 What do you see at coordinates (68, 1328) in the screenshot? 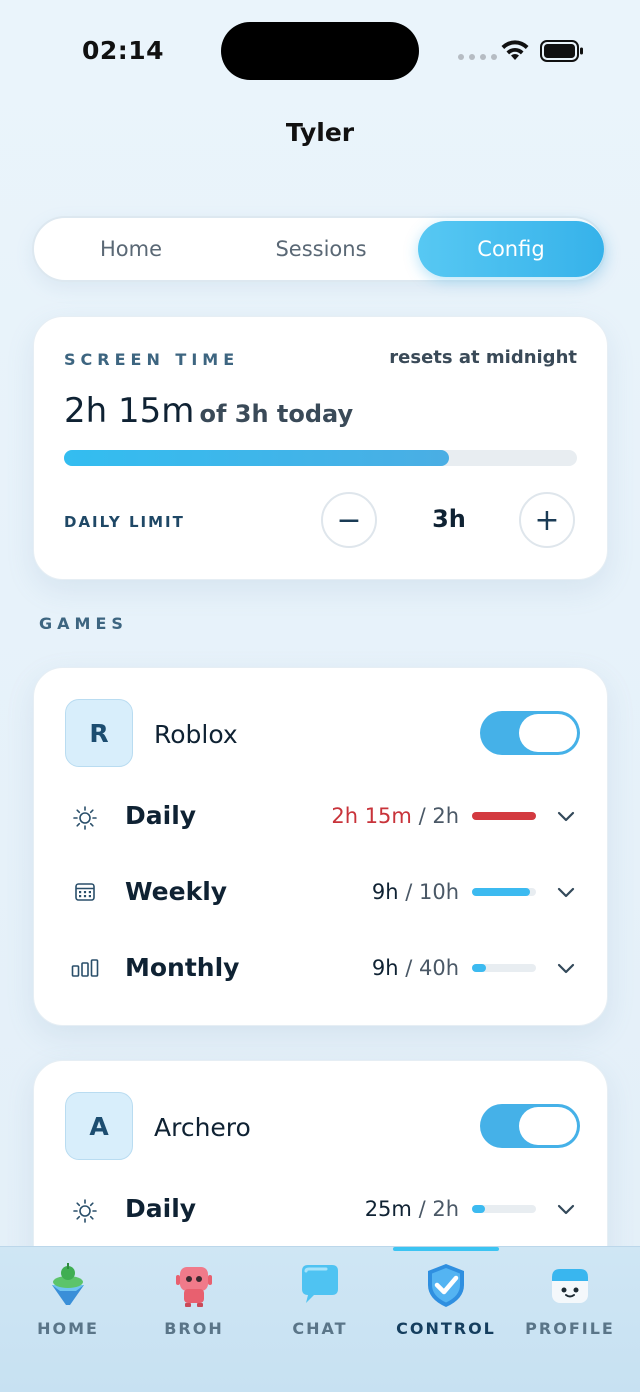
I see `nav-label: HOME` at bounding box center [68, 1328].